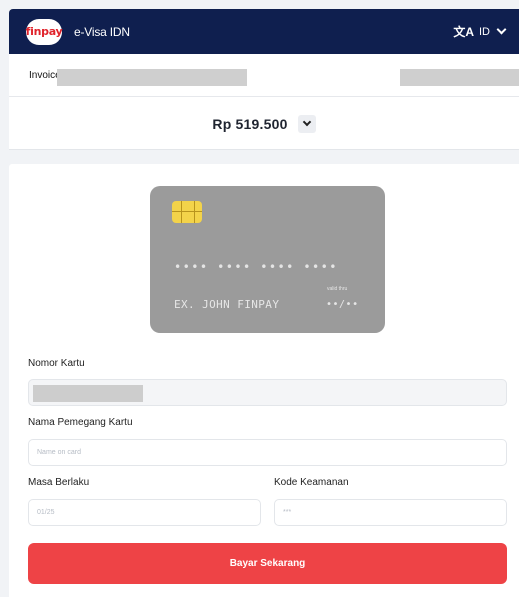  I want to click on payment-amount: Rp 519.500, so click(250, 123).